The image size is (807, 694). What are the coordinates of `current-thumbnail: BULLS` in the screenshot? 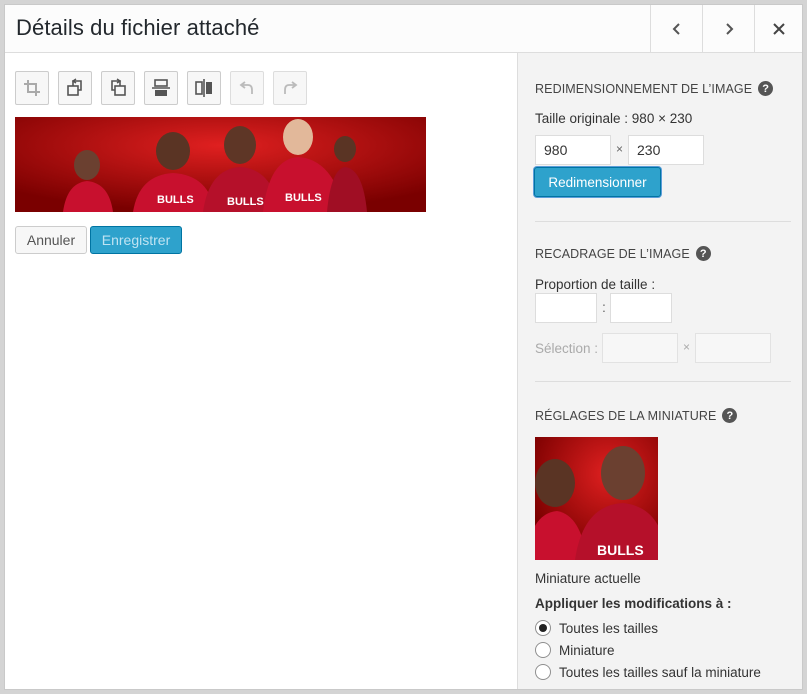 It's located at (596, 498).